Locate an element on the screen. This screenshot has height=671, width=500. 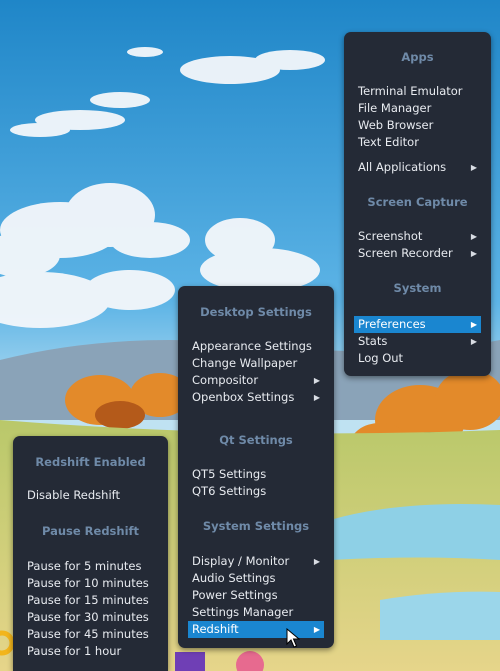
item-label: Pause for 45 minutes is located at coordinates (88, 634).